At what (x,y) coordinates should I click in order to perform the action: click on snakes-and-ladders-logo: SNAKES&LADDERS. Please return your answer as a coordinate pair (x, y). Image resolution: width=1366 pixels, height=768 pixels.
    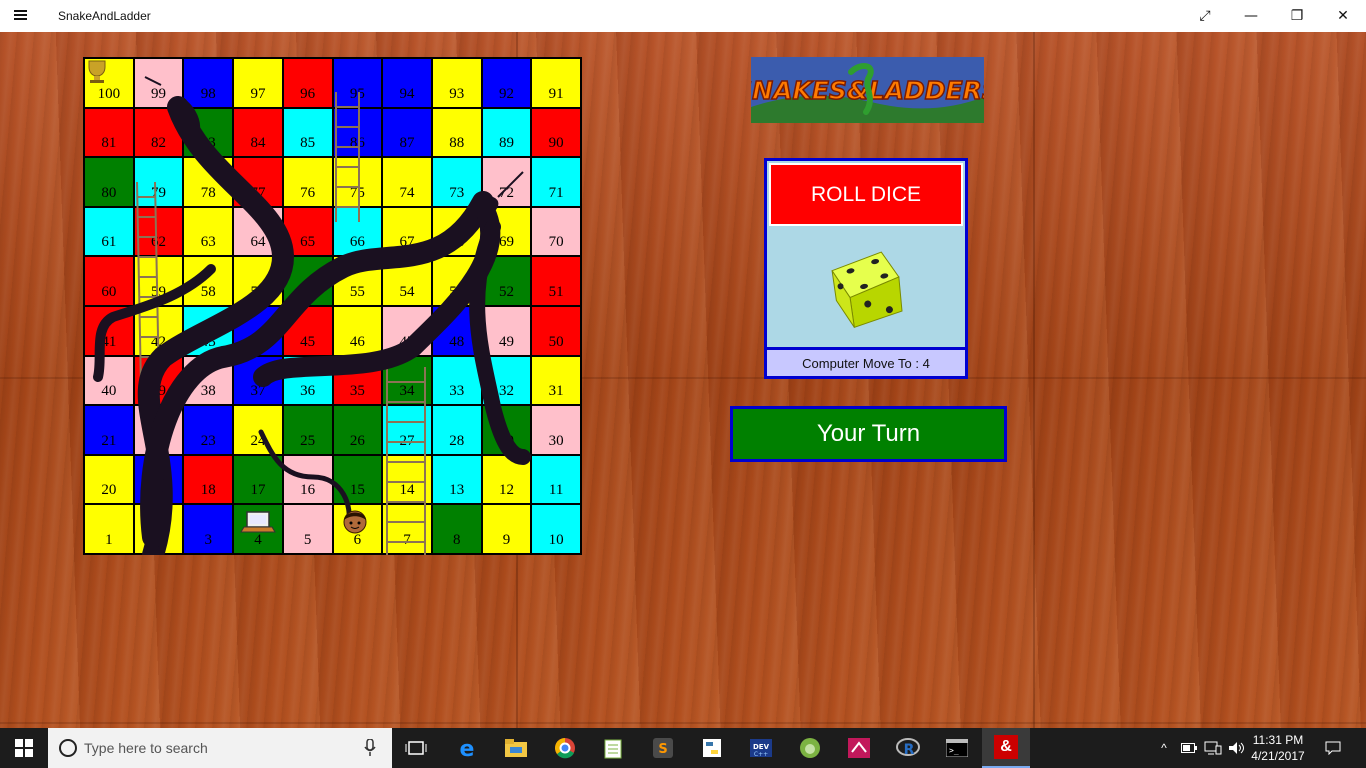
    Looking at the image, I should click on (867, 90).